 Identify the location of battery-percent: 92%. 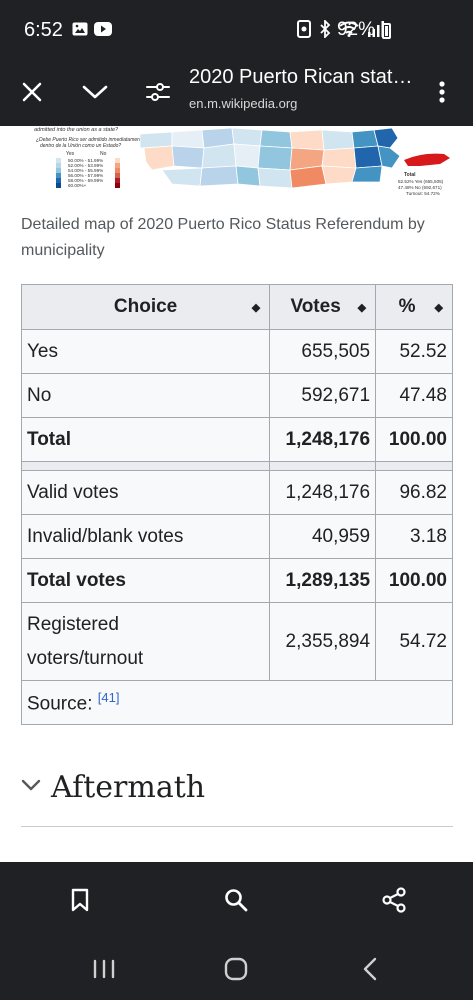
(355, 29).